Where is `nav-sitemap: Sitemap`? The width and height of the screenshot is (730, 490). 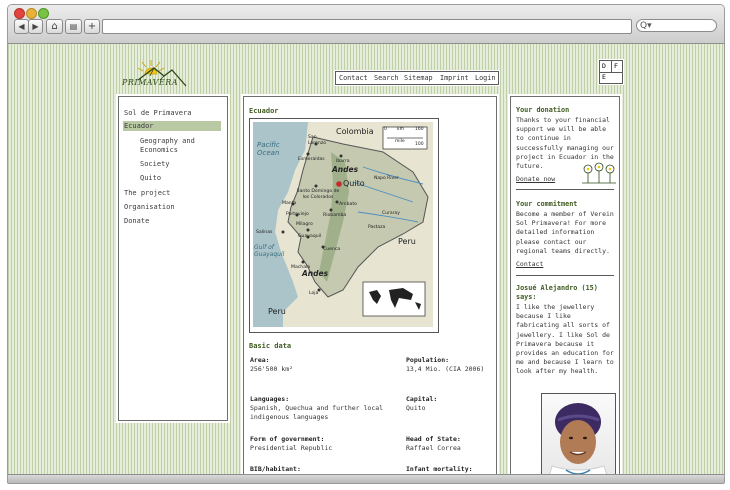 nav-sitemap: Sitemap is located at coordinates (418, 78).